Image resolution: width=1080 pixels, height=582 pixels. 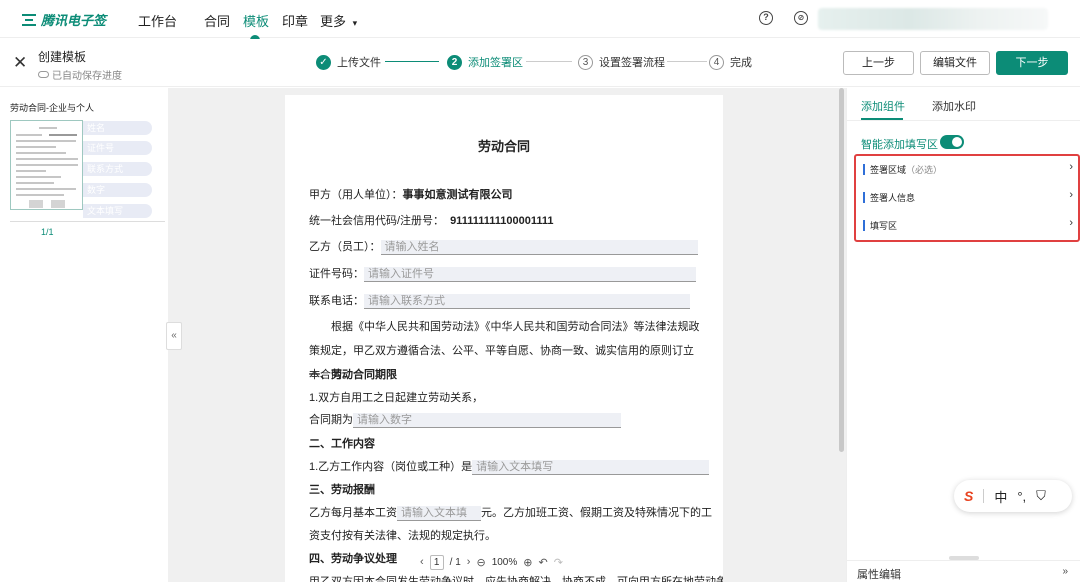 What do you see at coordinates (117, 190) in the screenshot?
I see `thumb-field-number: 数字` at bounding box center [117, 190].